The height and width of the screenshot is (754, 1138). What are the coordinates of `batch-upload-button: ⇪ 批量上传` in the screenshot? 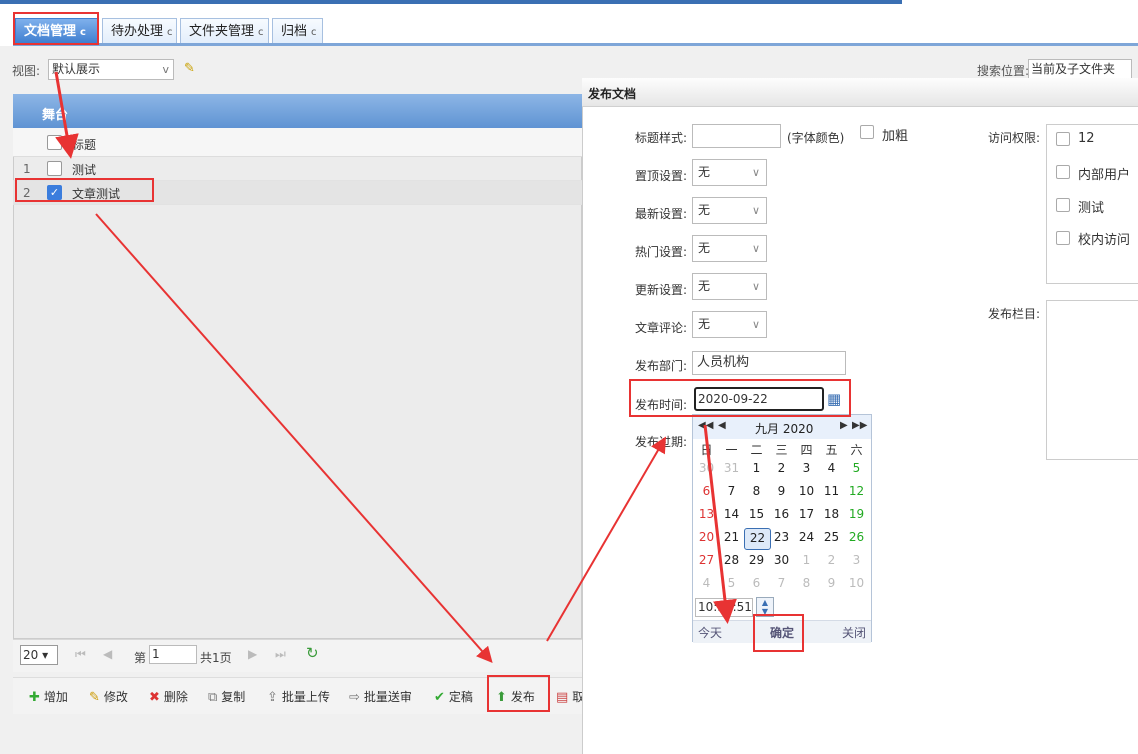 It's located at (298, 696).